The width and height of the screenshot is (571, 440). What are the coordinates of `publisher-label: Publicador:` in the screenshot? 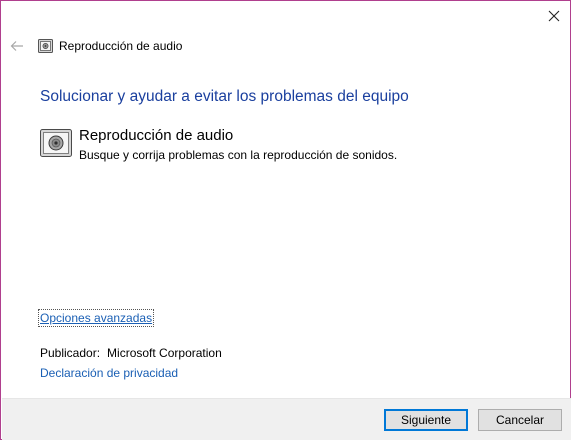 It's located at (70, 353).